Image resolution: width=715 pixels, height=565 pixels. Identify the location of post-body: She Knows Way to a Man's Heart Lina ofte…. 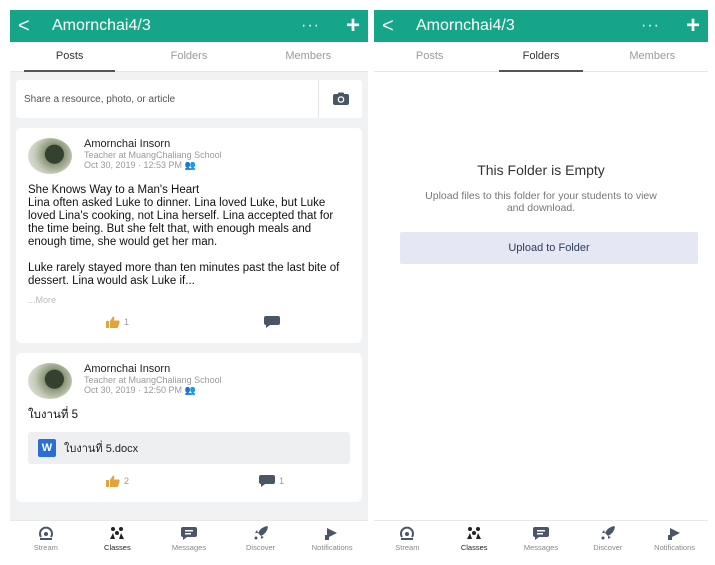
(189, 236).